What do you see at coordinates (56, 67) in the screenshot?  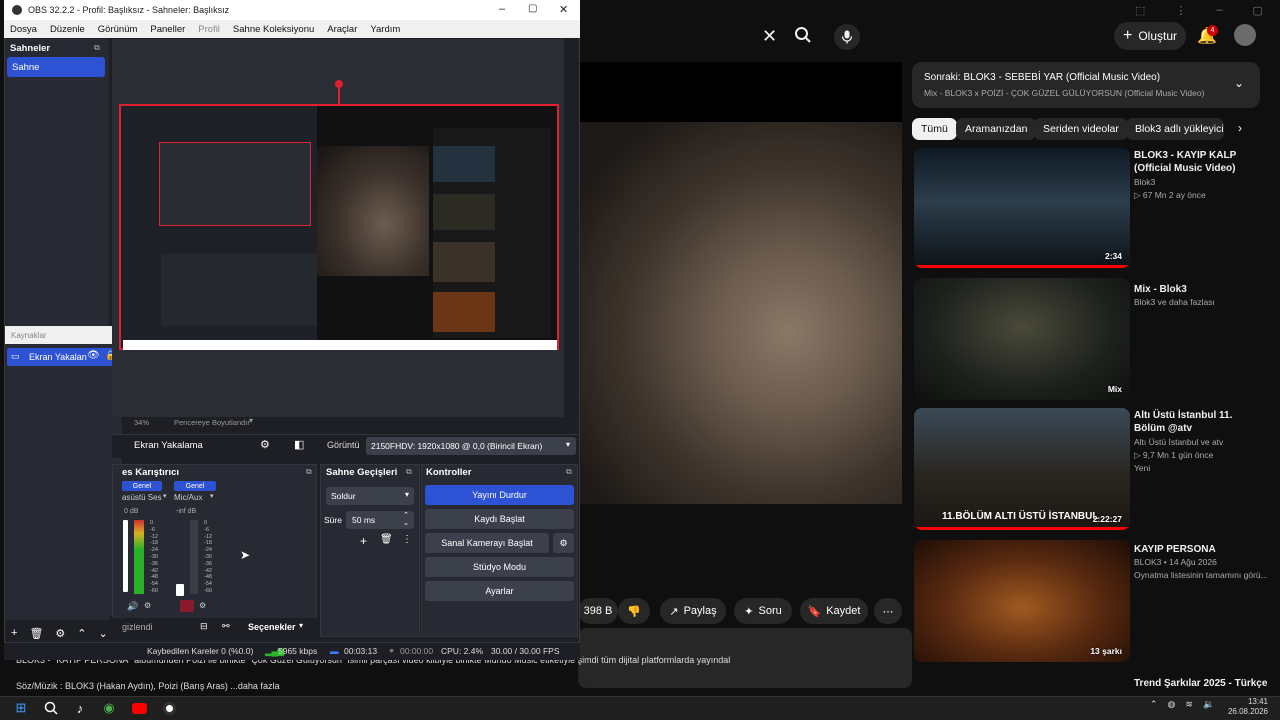 I see `scene-item: Sahne` at bounding box center [56, 67].